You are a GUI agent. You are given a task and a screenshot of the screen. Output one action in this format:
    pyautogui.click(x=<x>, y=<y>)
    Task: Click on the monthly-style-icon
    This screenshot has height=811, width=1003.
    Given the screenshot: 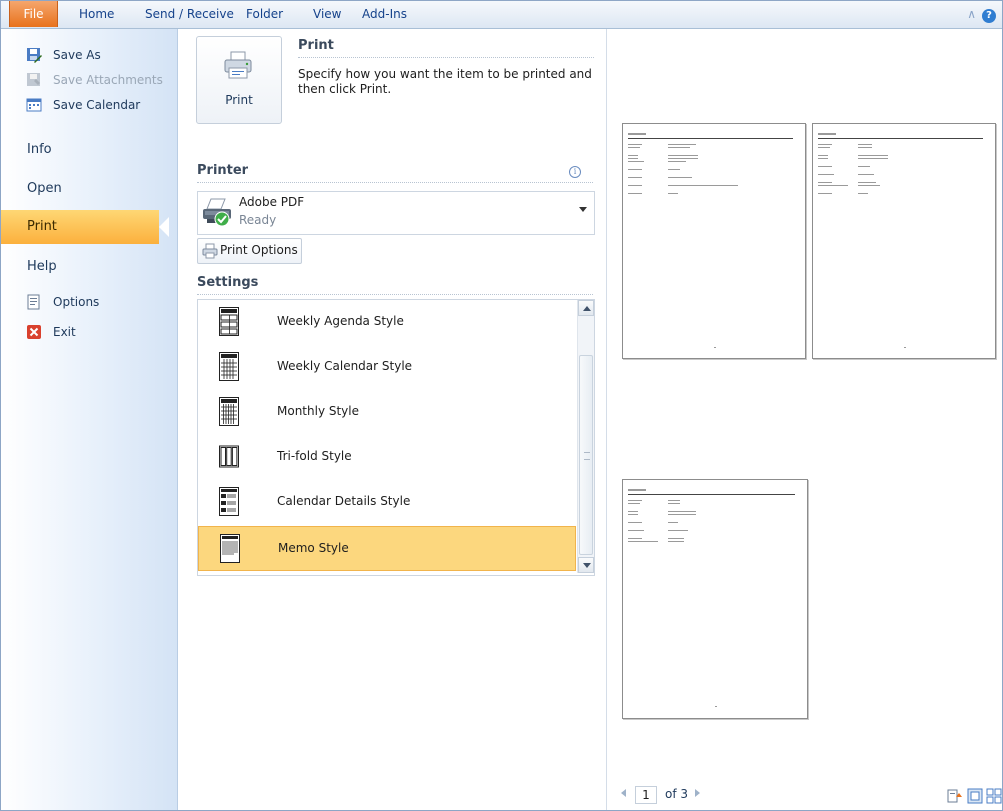 What is the action you would take?
    pyautogui.click(x=229, y=411)
    